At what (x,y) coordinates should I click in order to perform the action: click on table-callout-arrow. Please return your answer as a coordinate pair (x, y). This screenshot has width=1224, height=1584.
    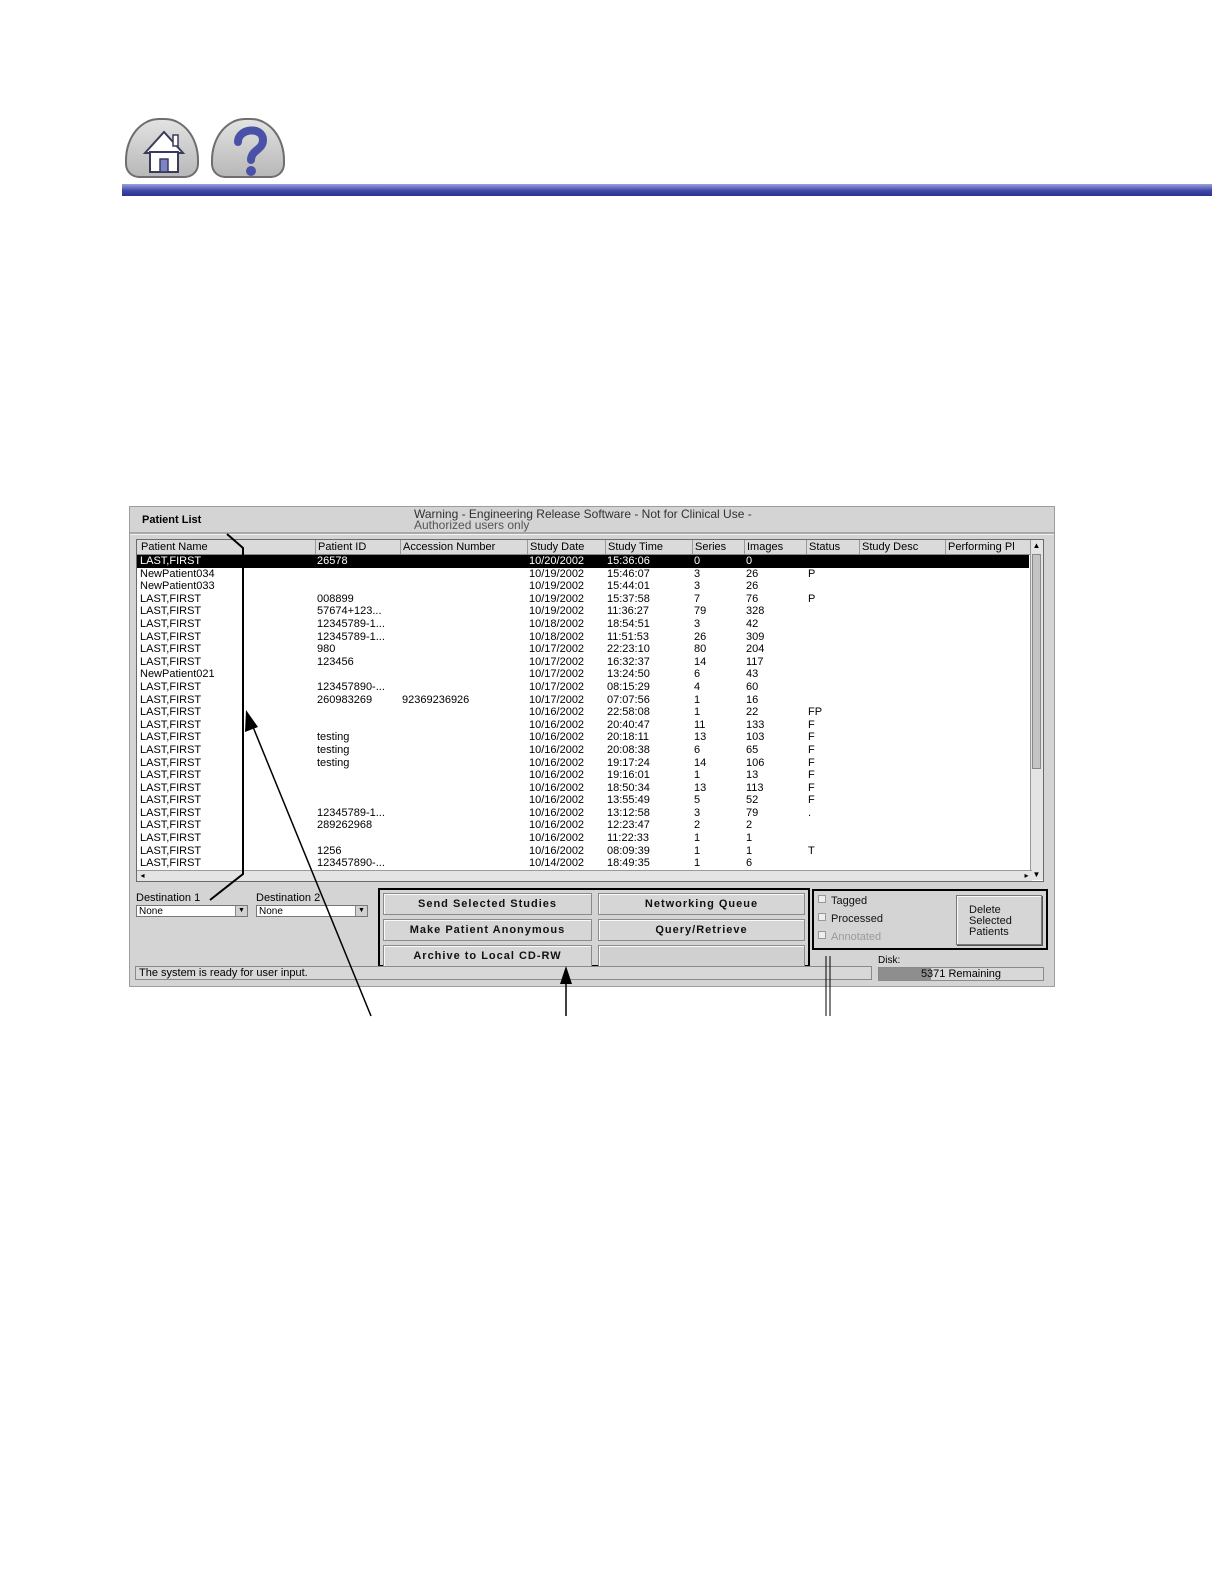
    Looking at the image, I should click on (311, 869).